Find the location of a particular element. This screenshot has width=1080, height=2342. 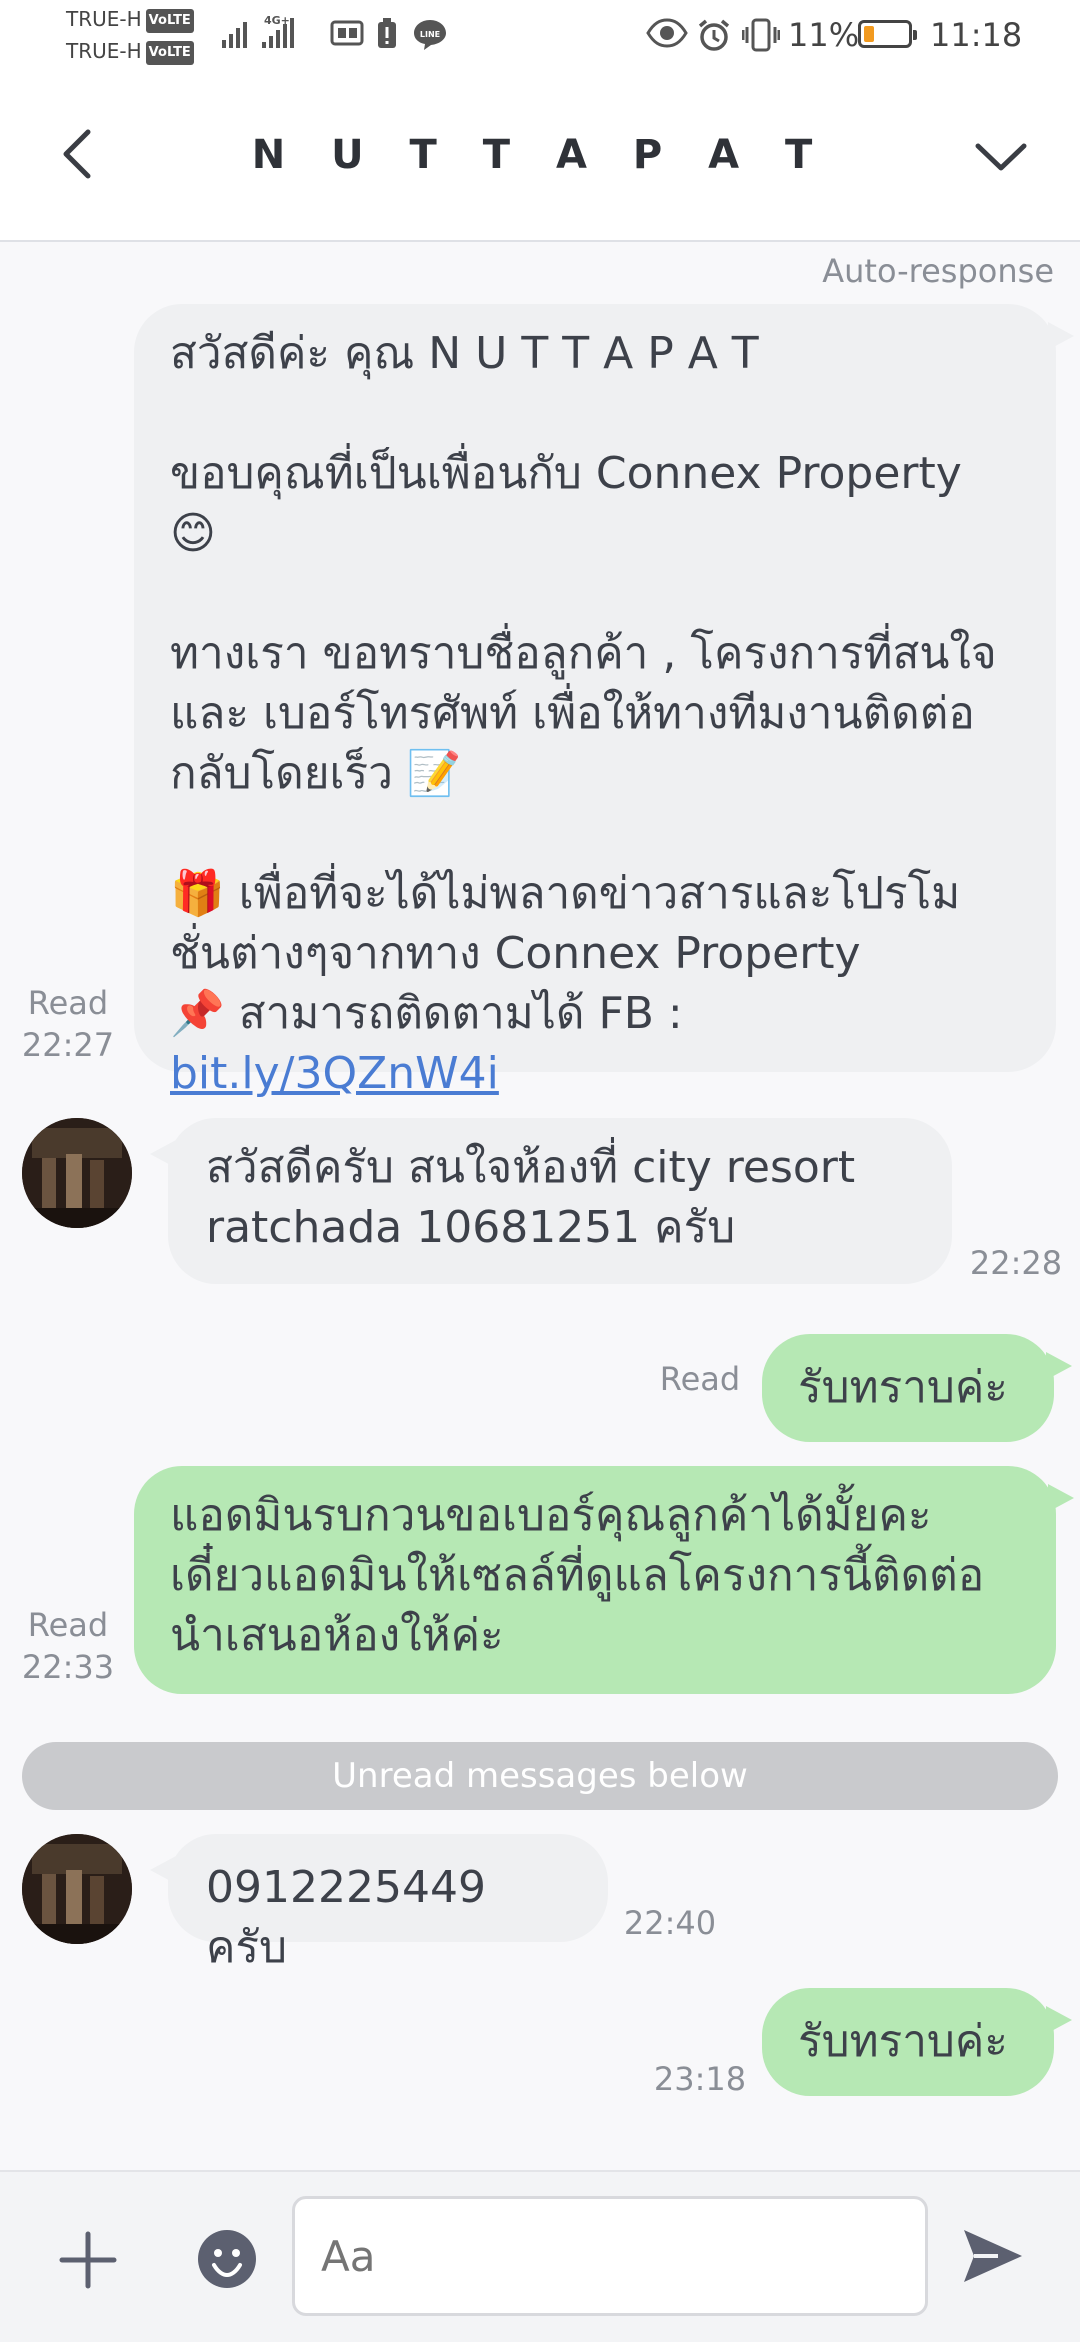

message-time: 22:40 is located at coordinates (670, 1923).